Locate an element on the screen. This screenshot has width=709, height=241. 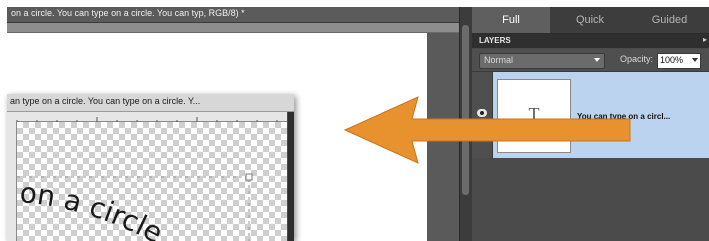
layer-thumbnail: T is located at coordinates (534, 116).